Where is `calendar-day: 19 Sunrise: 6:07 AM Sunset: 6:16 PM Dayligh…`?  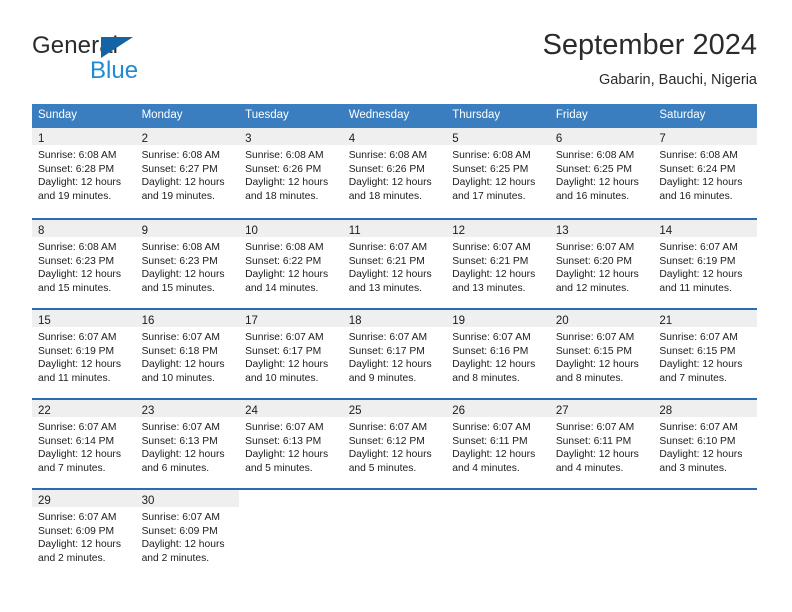 calendar-day: 19 Sunrise: 6:07 AM Sunset: 6:16 PM Dayligh… is located at coordinates (498, 353).